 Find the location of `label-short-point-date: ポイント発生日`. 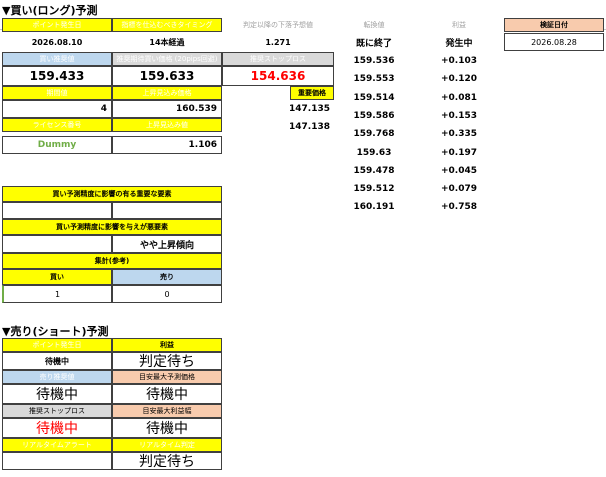

label-short-point-date: ポイント発生日 is located at coordinates (57, 345).